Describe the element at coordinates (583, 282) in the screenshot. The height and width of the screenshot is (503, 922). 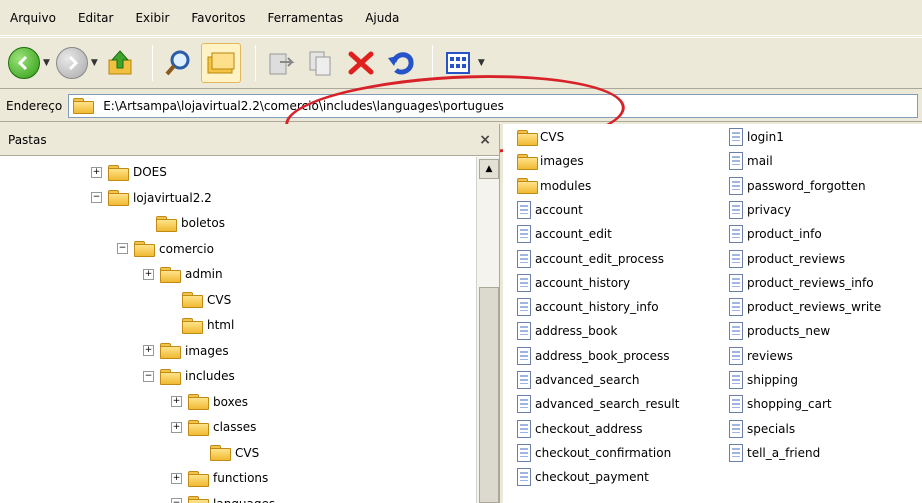
I see `file-label: account_history` at that location.